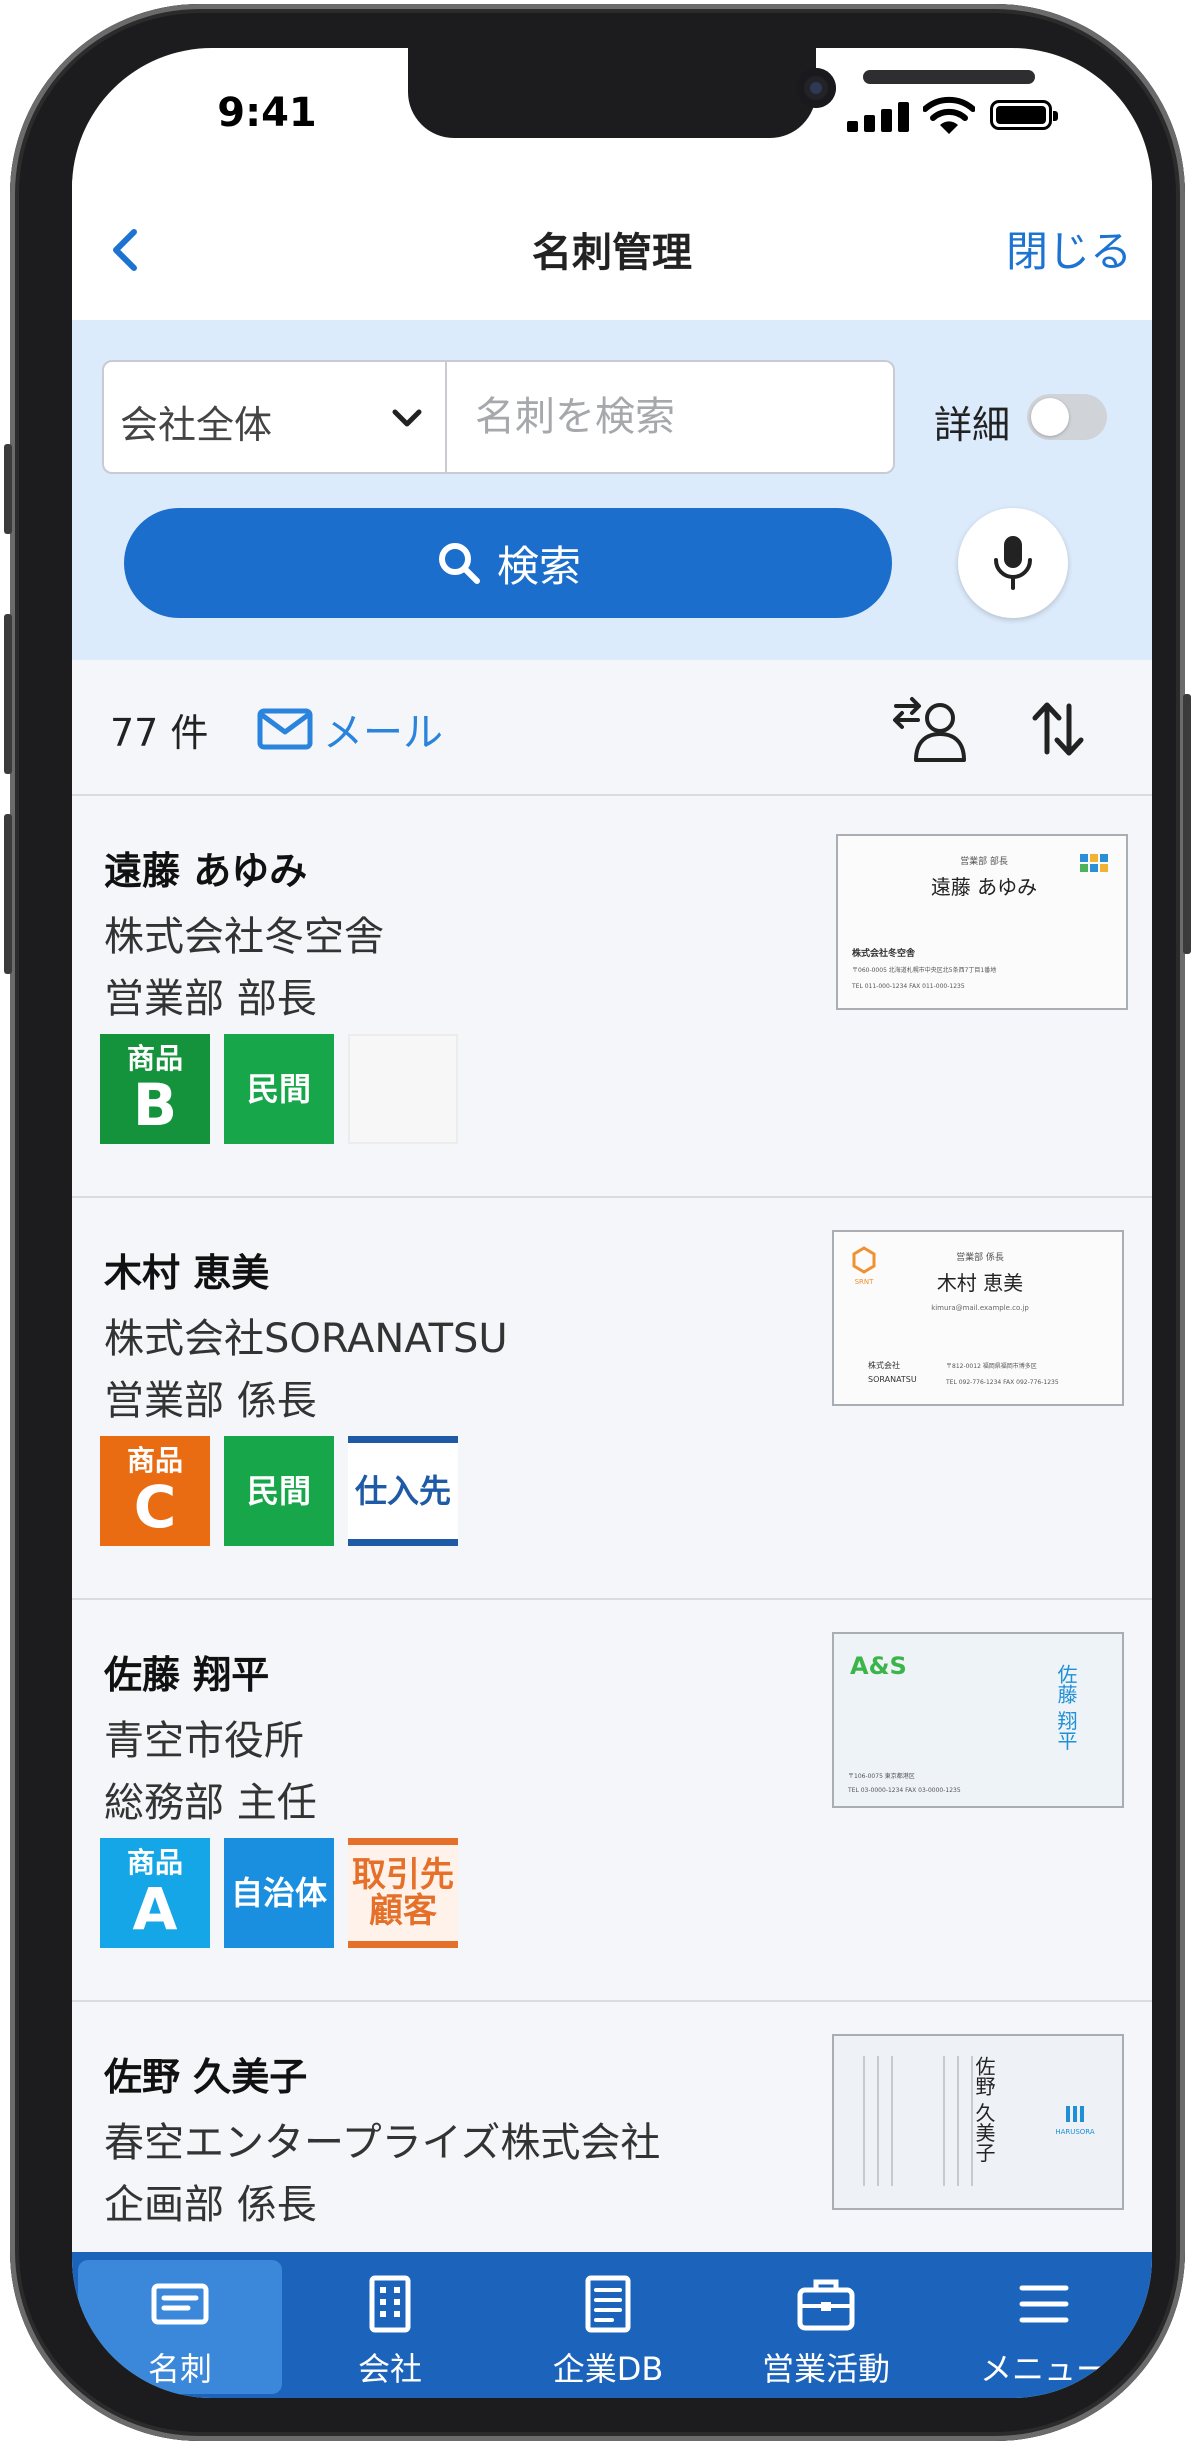 This screenshot has height=2445, width=1195. What do you see at coordinates (180, 2304) in the screenshot?
I see `card-icon` at bounding box center [180, 2304].